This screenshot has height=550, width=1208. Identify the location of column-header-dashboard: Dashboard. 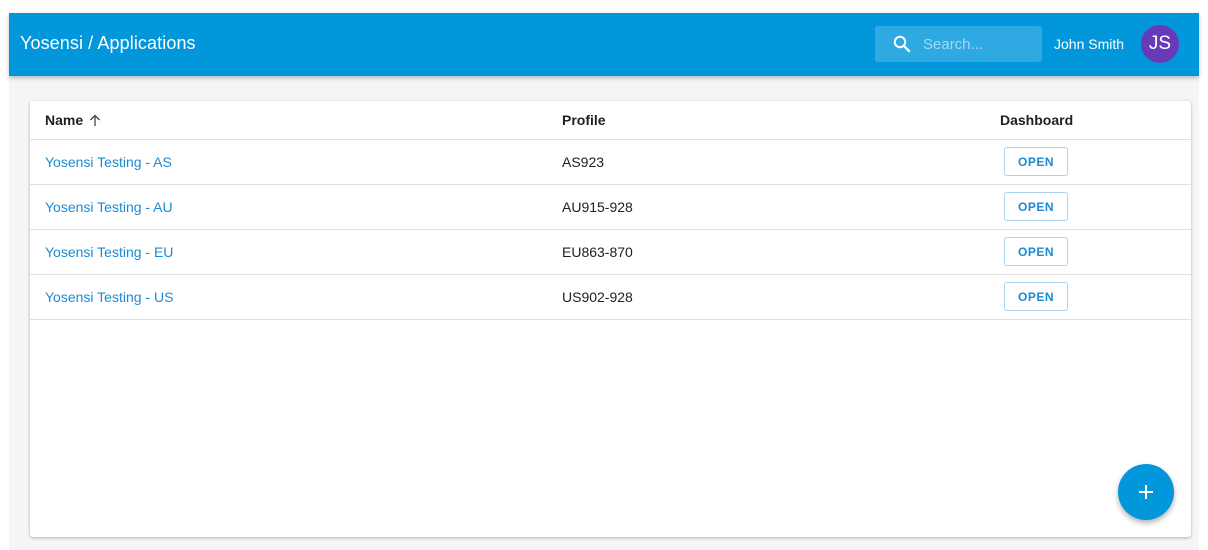
(1037, 120).